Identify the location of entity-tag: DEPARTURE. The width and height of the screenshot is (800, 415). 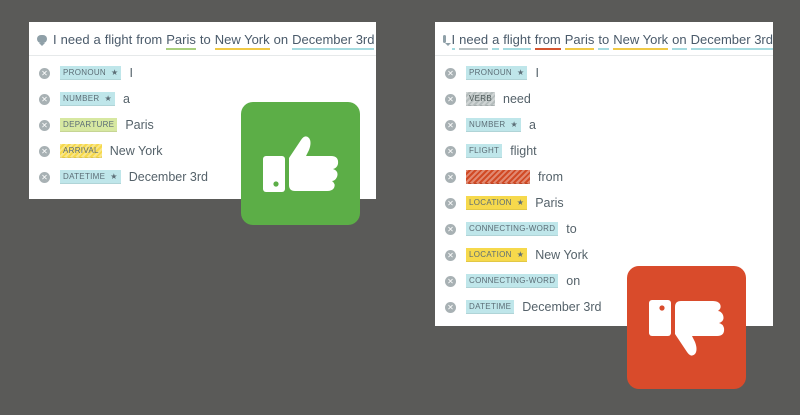
(89, 125).